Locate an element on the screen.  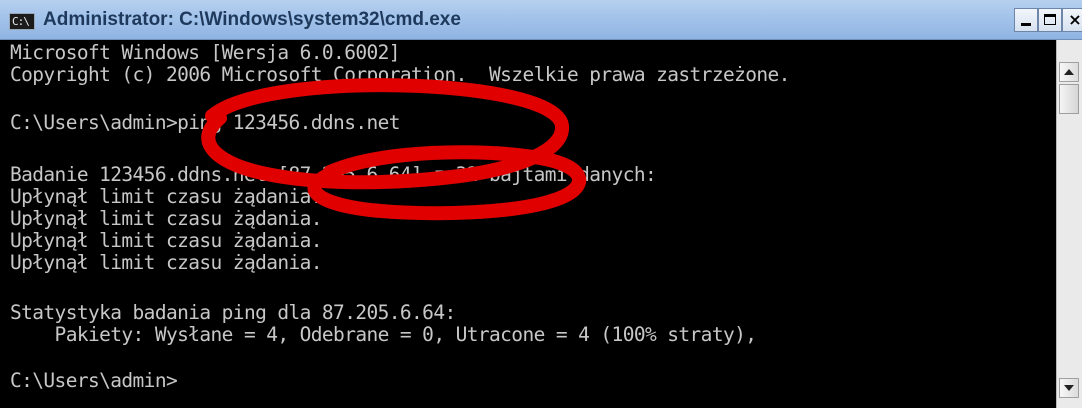
scroll-up-button is located at coordinates (1069, 72).